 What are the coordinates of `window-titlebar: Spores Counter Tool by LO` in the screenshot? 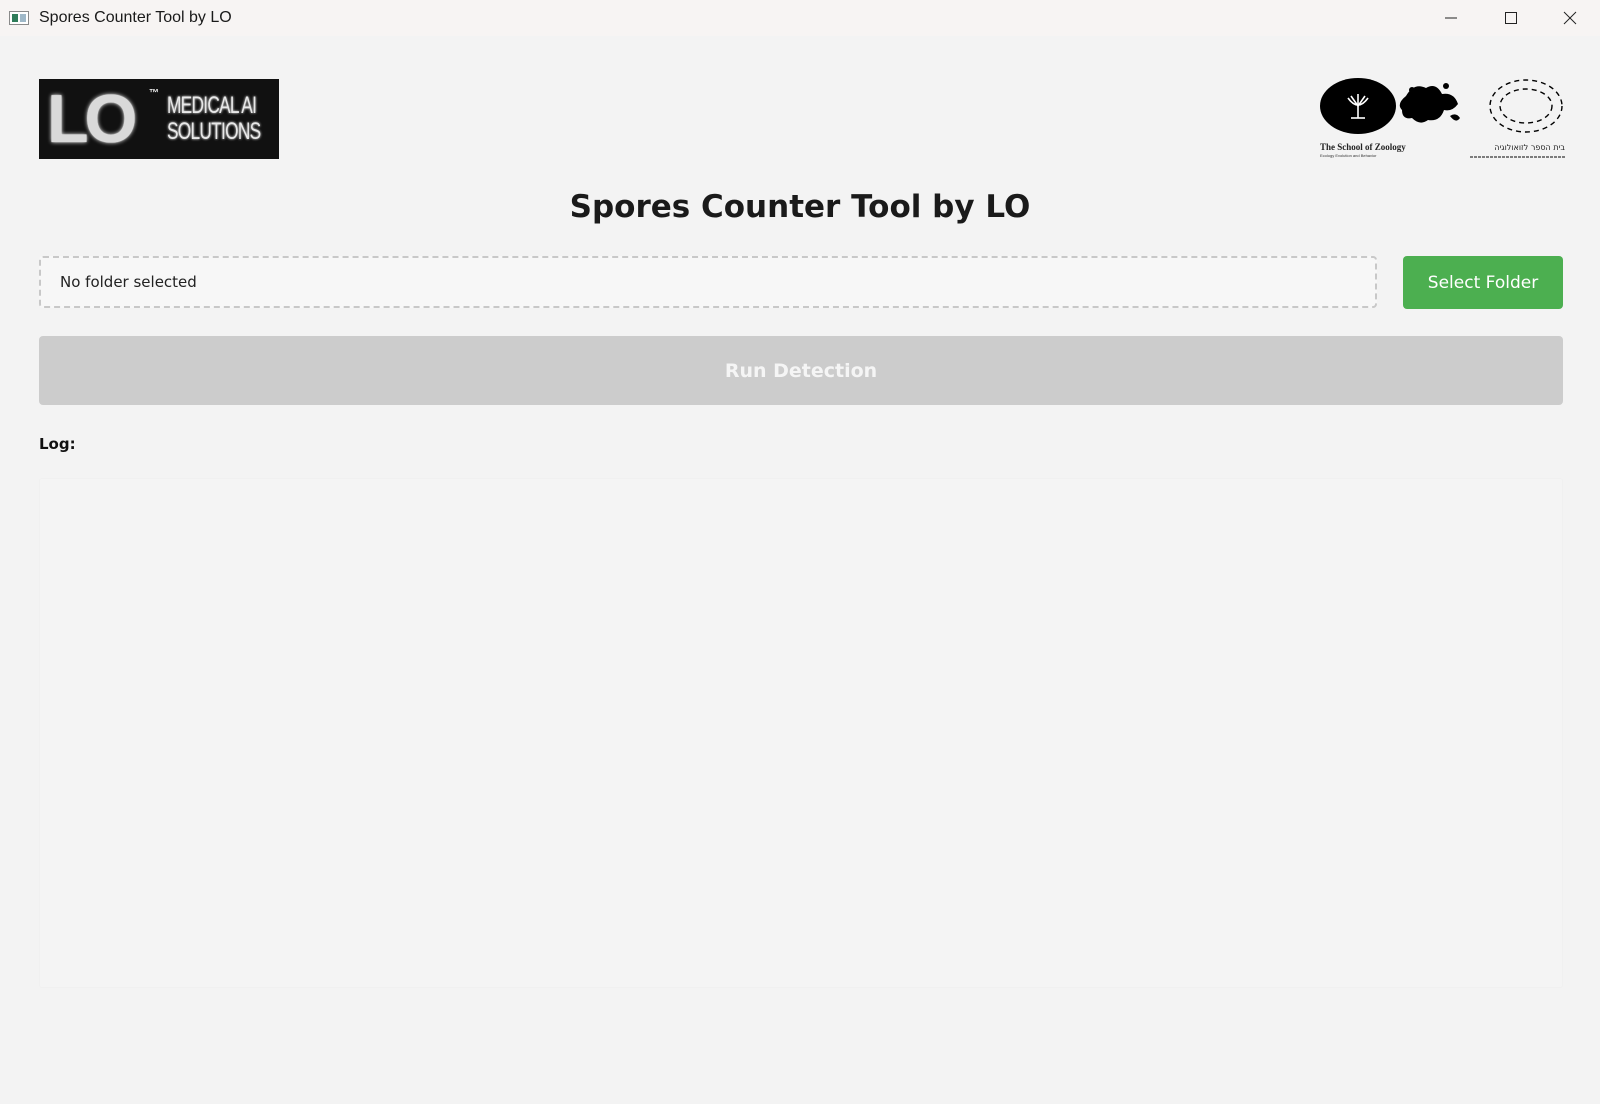 It's located at (800, 18).